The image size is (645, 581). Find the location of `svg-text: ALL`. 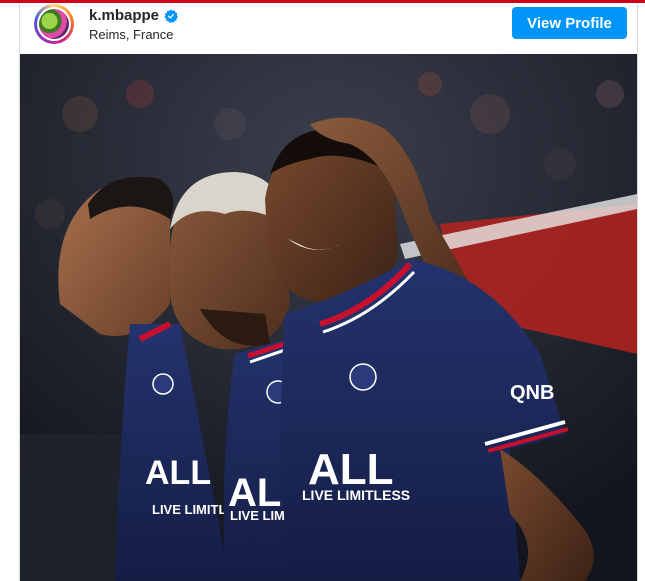

svg-text: ALL is located at coordinates (178, 473).